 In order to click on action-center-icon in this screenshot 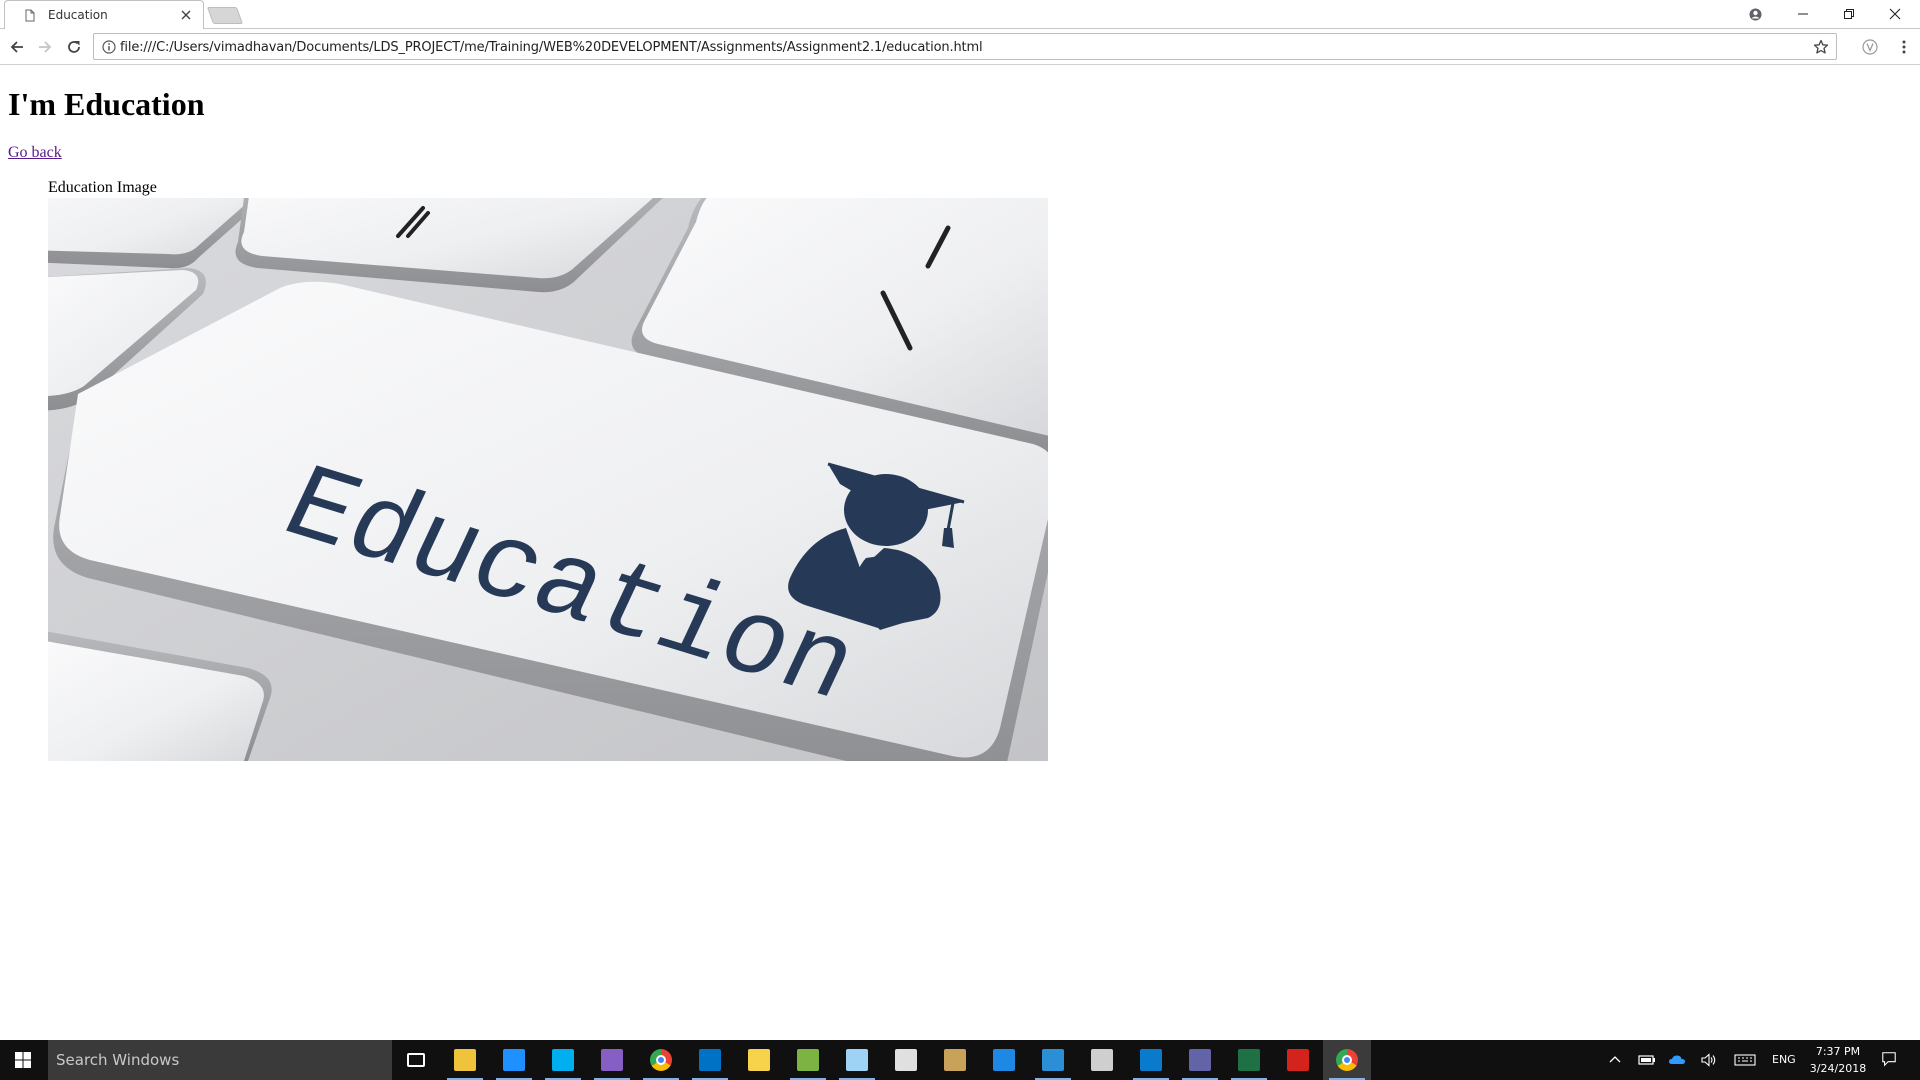, I will do `click(1889, 1059)`.